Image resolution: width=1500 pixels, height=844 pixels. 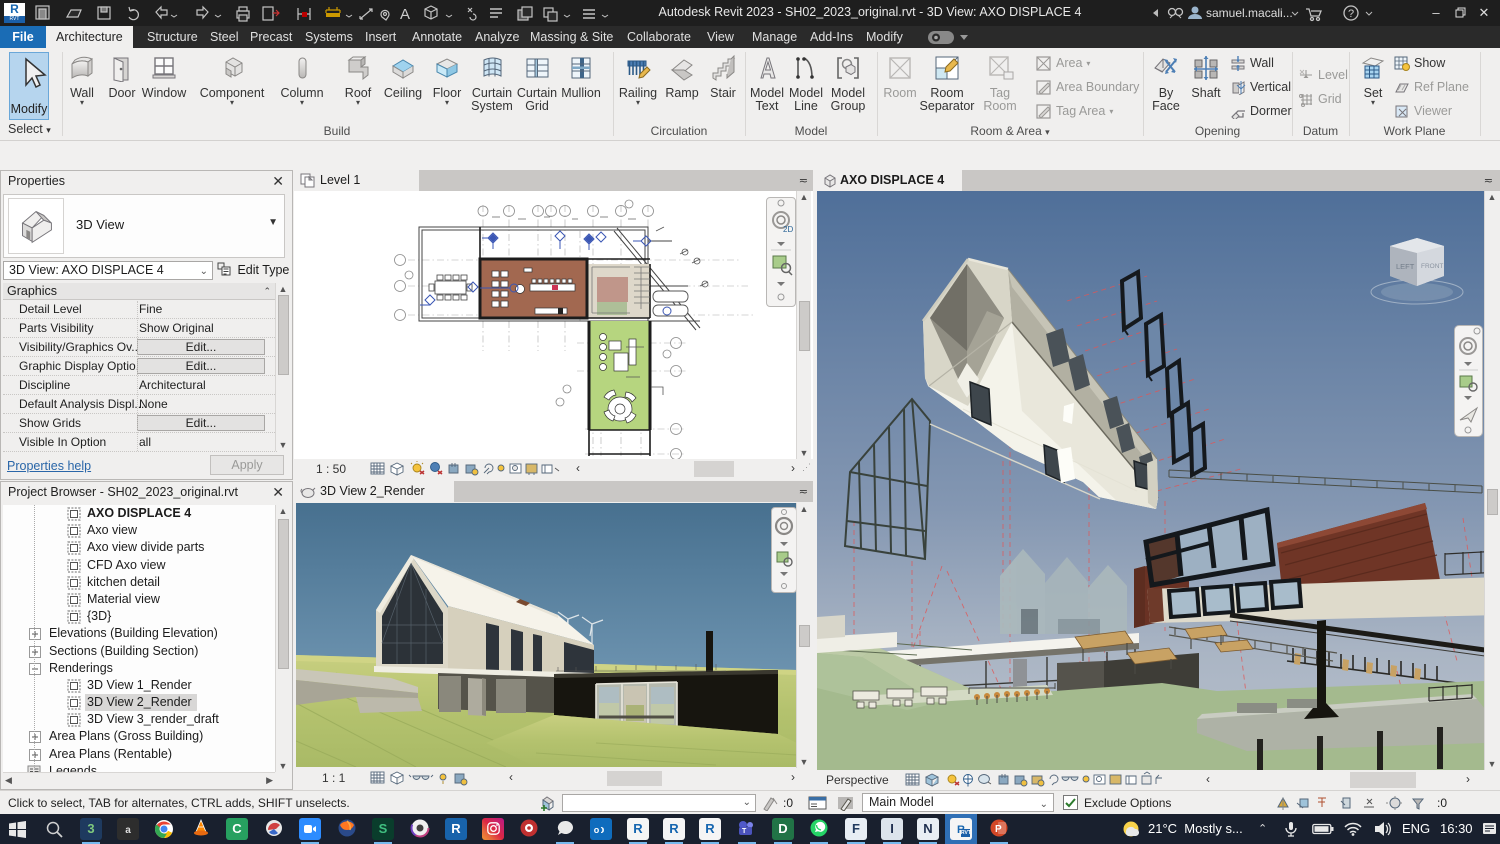 I want to click on svg-text: 2D, so click(x=788, y=229).